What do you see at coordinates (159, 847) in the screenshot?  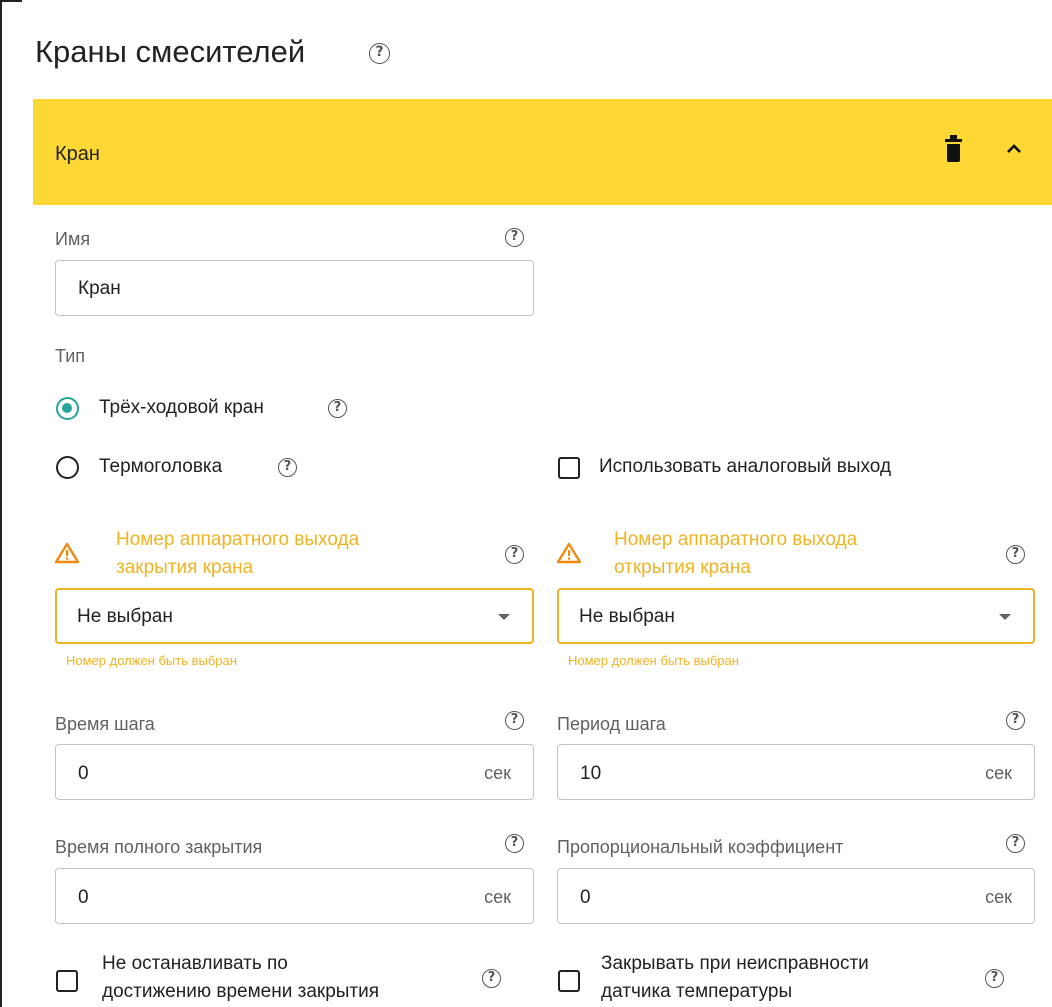 I see `full-close-time-label: Время полного закрытия` at bounding box center [159, 847].